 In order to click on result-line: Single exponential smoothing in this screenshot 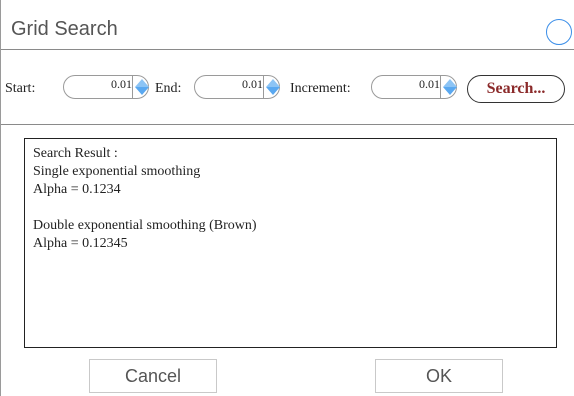, I will do `click(117, 171)`.